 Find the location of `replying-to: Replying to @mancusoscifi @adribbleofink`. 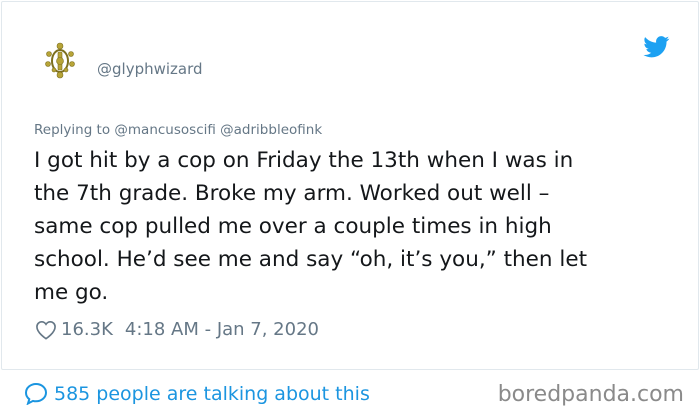

replying-to: Replying to @mancusoscifi @adribbleofink is located at coordinates (178, 130).